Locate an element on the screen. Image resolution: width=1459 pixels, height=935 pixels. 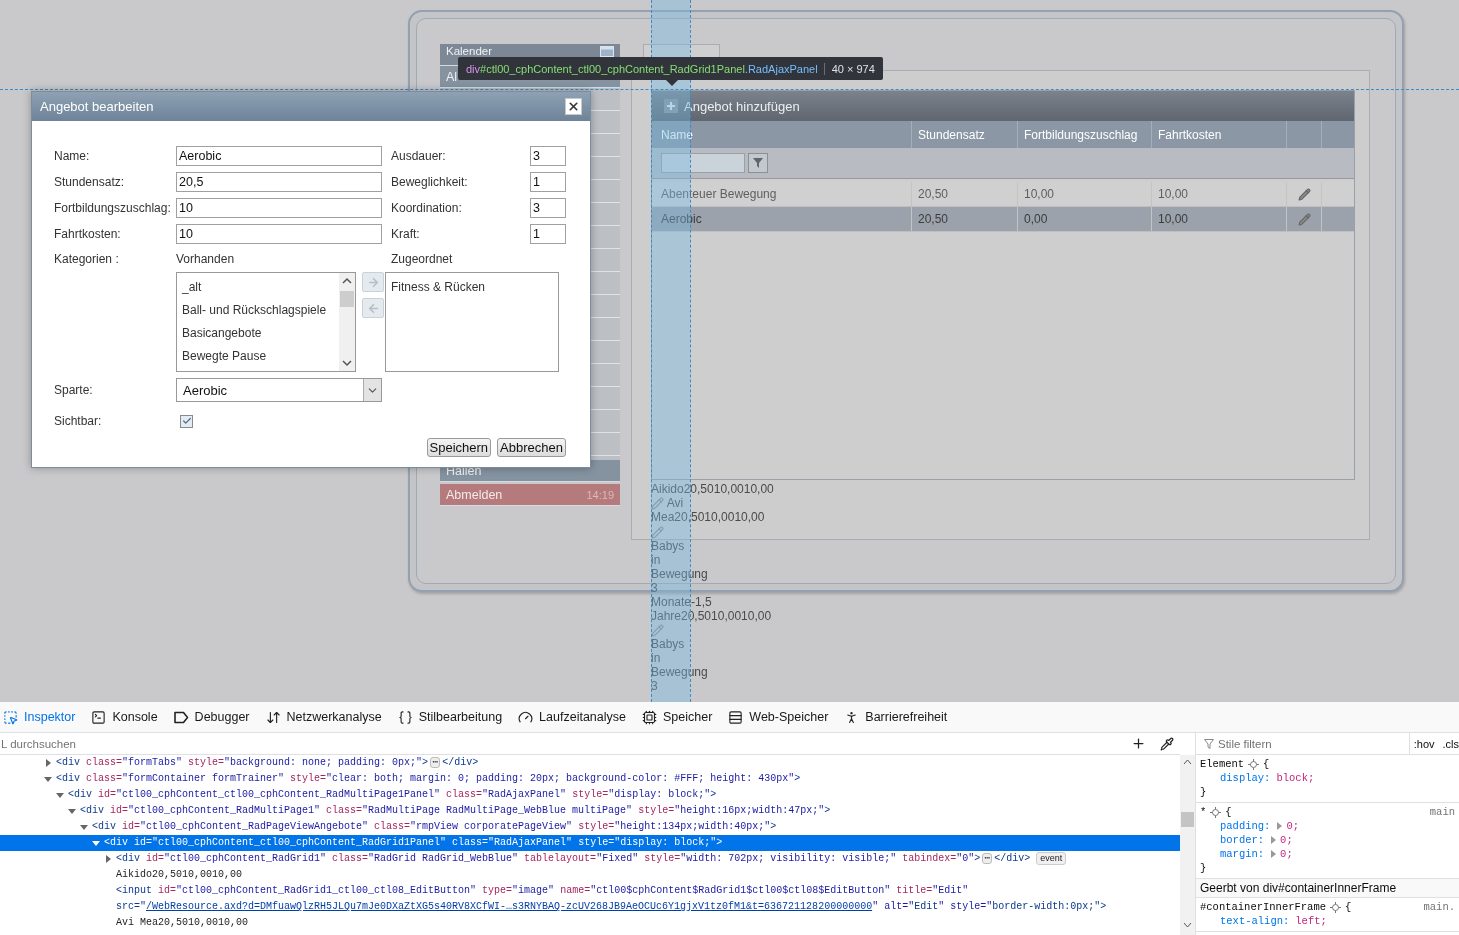
field-label: Sparte: is located at coordinates (74, 390).